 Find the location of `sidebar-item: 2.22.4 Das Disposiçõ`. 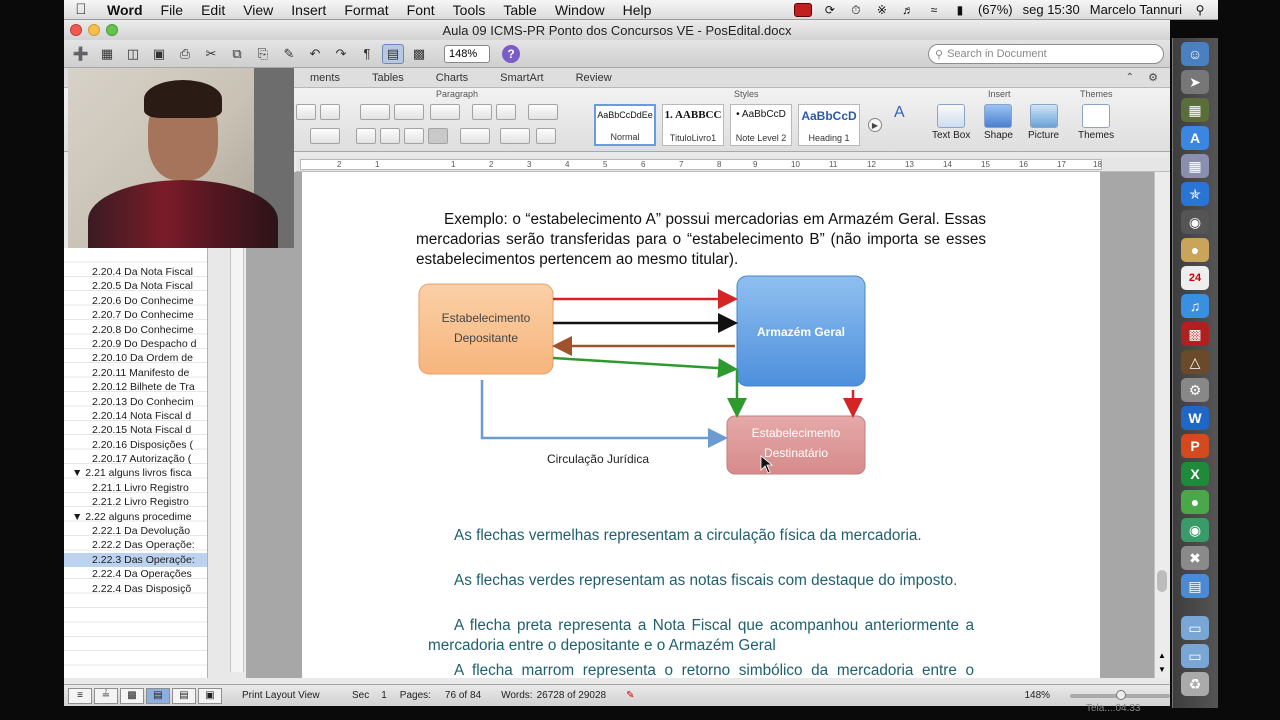

sidebar-item: 2.22.4 Das Disposiçõ is located at coordinates (135, 589).